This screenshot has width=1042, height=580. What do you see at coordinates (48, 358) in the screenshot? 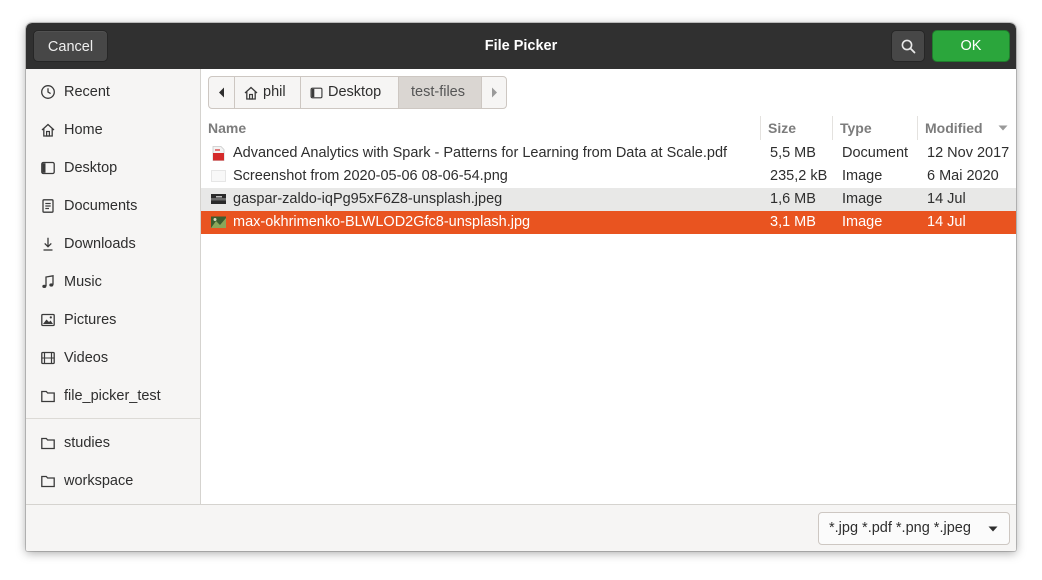
I see `video-icon` at bounding box center [48, 358].